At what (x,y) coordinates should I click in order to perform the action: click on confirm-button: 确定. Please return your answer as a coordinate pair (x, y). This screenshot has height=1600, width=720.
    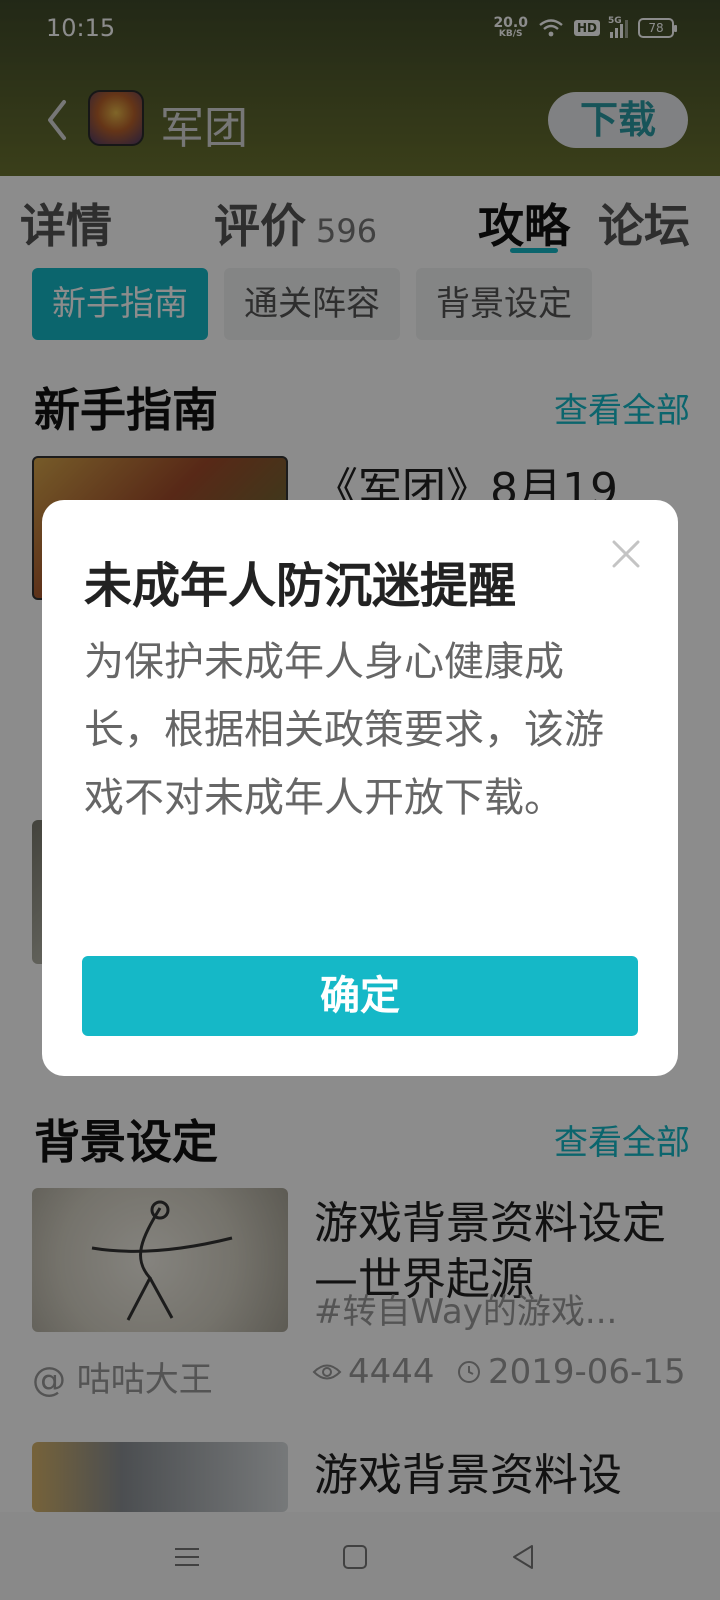
    Looking at the image, I should click on (360, 996).